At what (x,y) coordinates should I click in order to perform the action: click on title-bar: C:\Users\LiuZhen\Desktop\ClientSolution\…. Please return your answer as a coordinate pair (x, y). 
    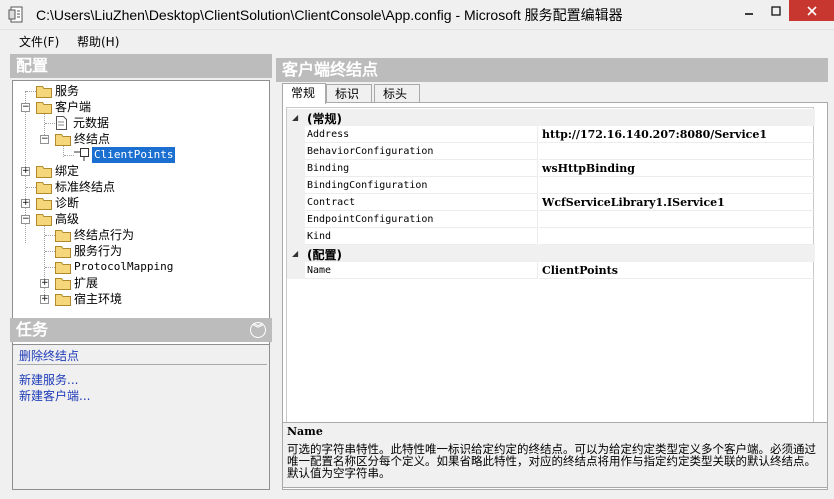
    Looking at the image, I should click on (417, 15).